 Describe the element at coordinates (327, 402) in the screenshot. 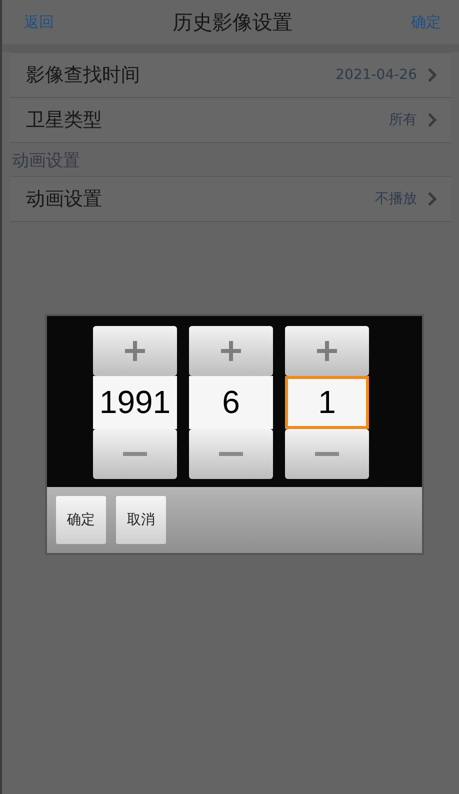

I see `number-field: 1` at that location.